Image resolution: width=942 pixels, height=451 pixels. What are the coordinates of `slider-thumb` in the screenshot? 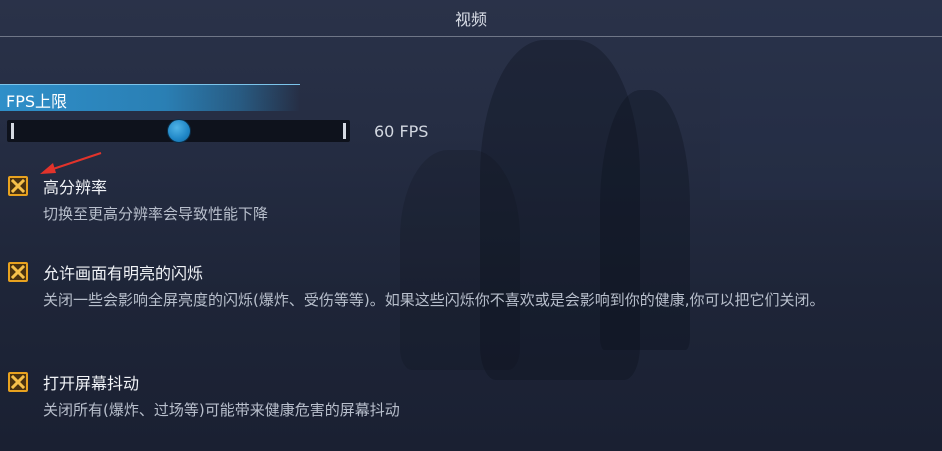 It's located at (178, 131).